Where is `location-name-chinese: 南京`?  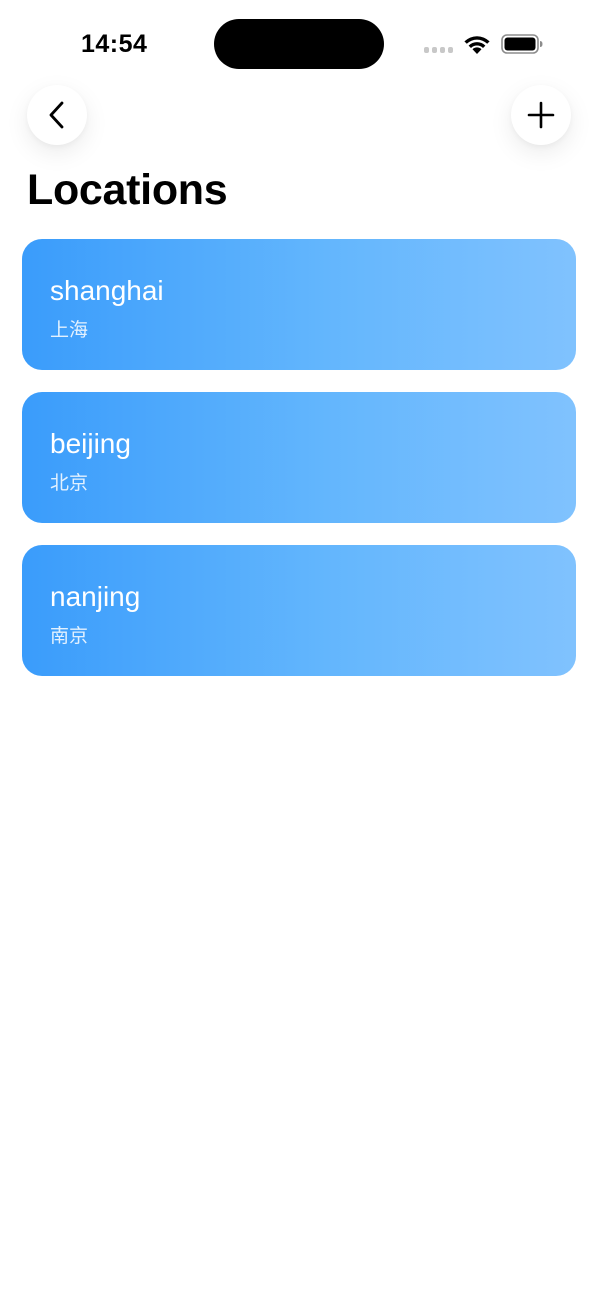 location-name-chinese: 南京 is located at coordinates (69, 636).